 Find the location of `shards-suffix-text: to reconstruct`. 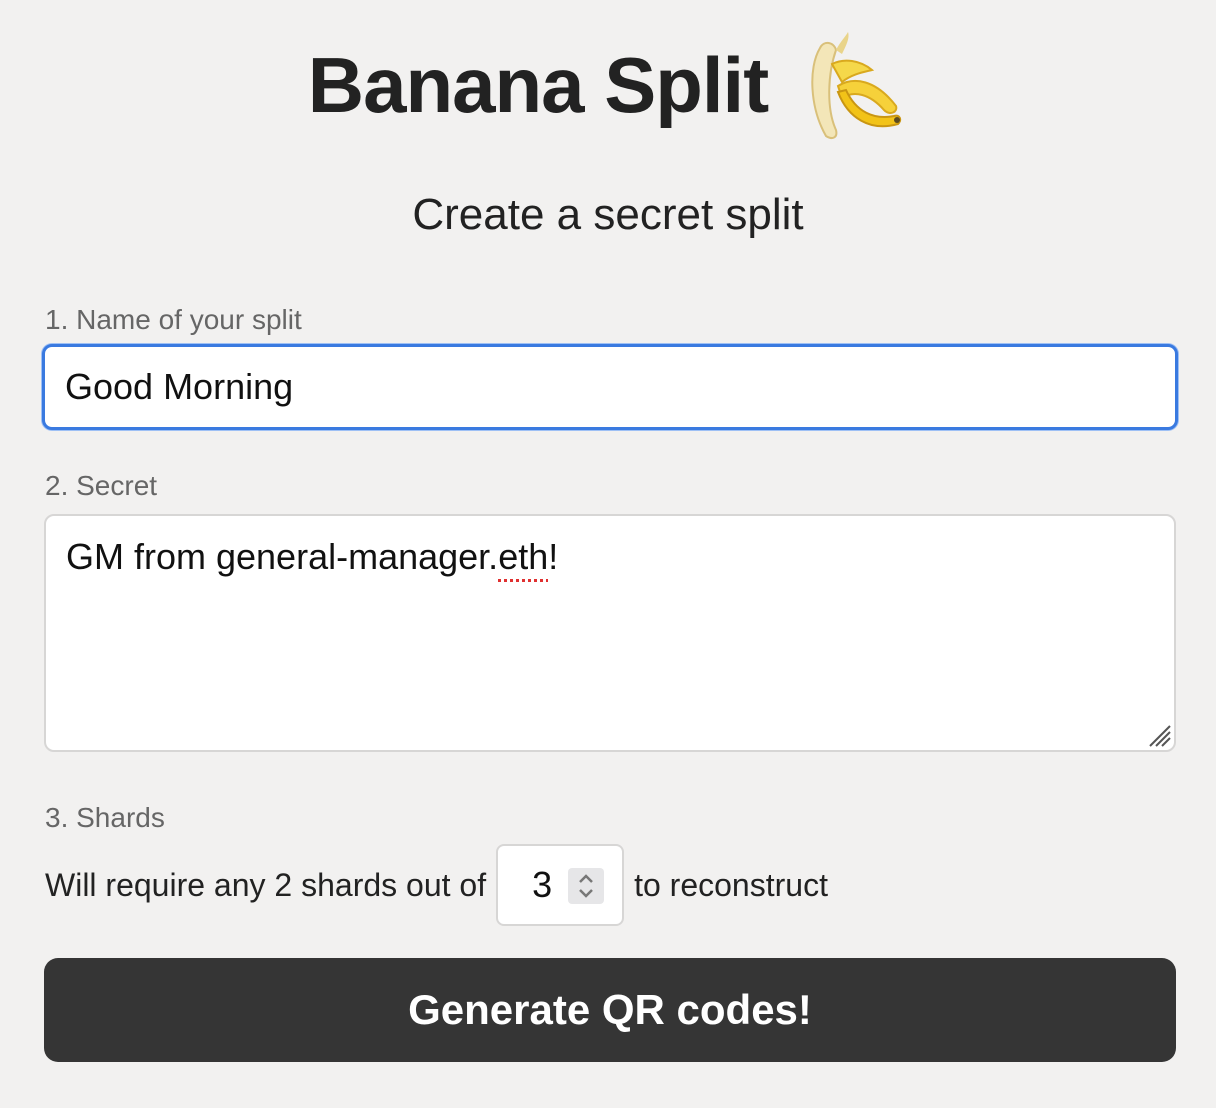

shards-suffix-text: to reconstruct is located at coordinates (731, 884).